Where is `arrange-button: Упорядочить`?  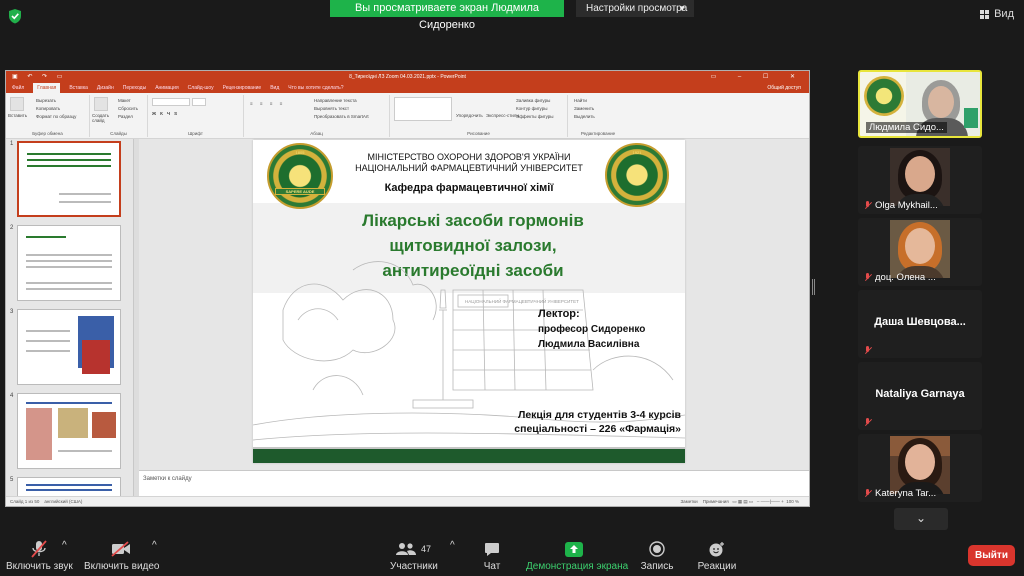
arrange-button: Упорядочить is located at coordinates (469, 115).